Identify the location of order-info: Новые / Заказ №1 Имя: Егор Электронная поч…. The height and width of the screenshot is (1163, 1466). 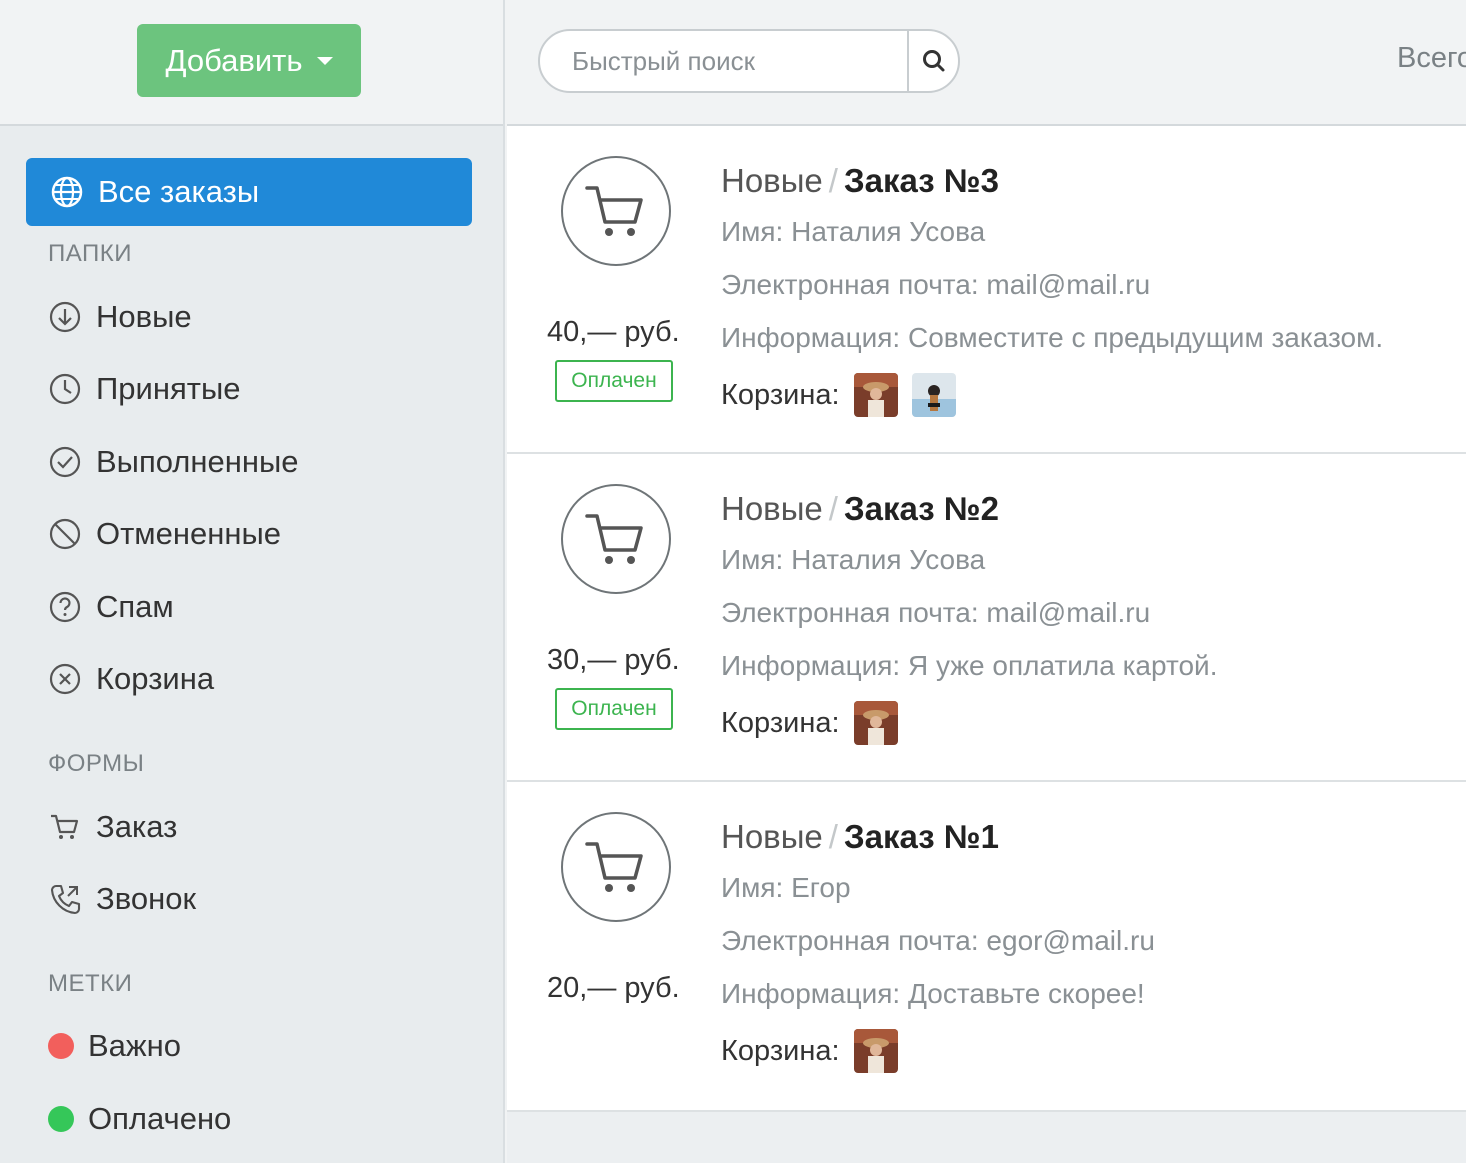
(1091, 945).